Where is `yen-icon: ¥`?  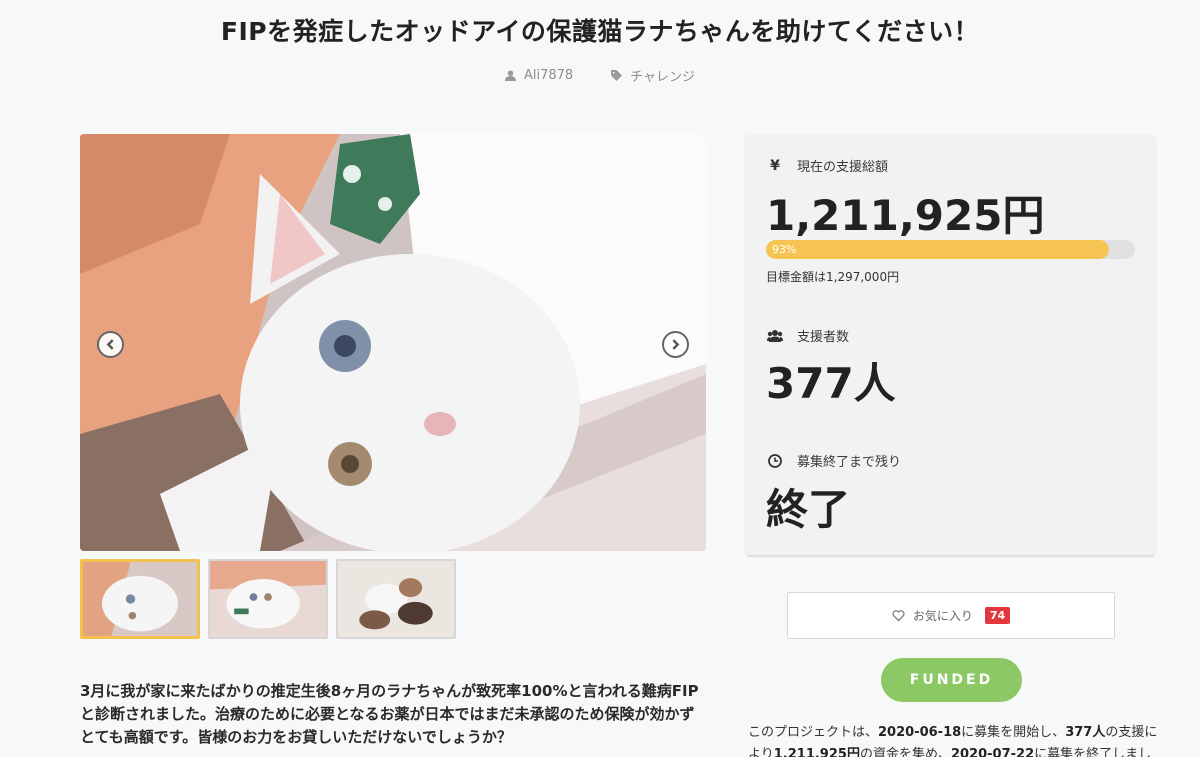 yen-icon: ¥ is located at coordinates (775, 165).